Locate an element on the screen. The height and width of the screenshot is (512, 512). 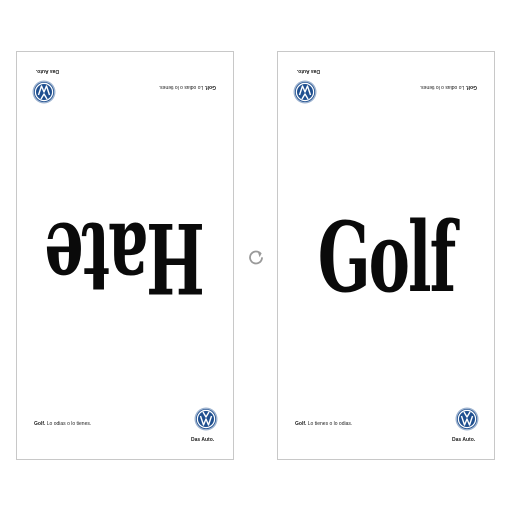
tagline: Golf. Lo tienes o lo odias. is located at coordinates (323, 424).